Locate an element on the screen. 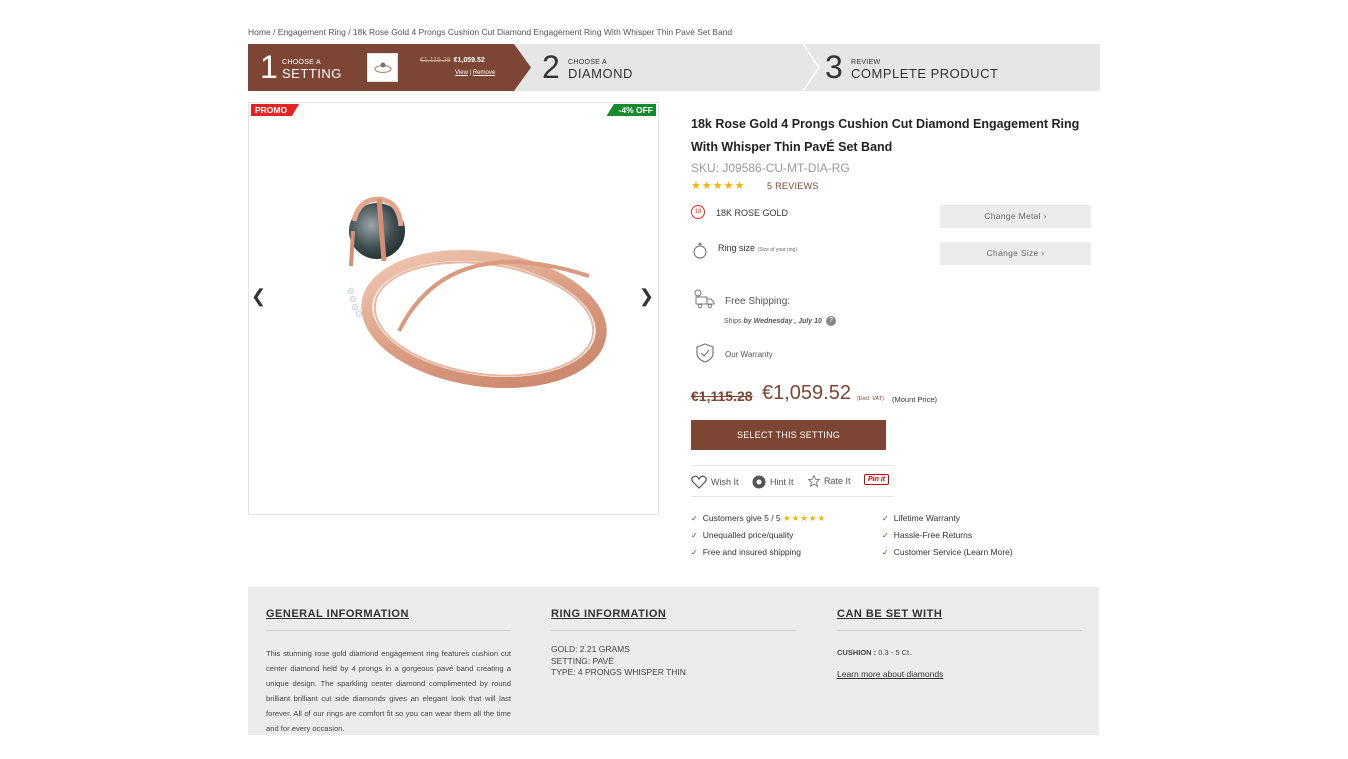 Image resolution: width=1348 pixels, height=759 pixels. ring-thumbnail-icon is located at coordinates (382, 67).